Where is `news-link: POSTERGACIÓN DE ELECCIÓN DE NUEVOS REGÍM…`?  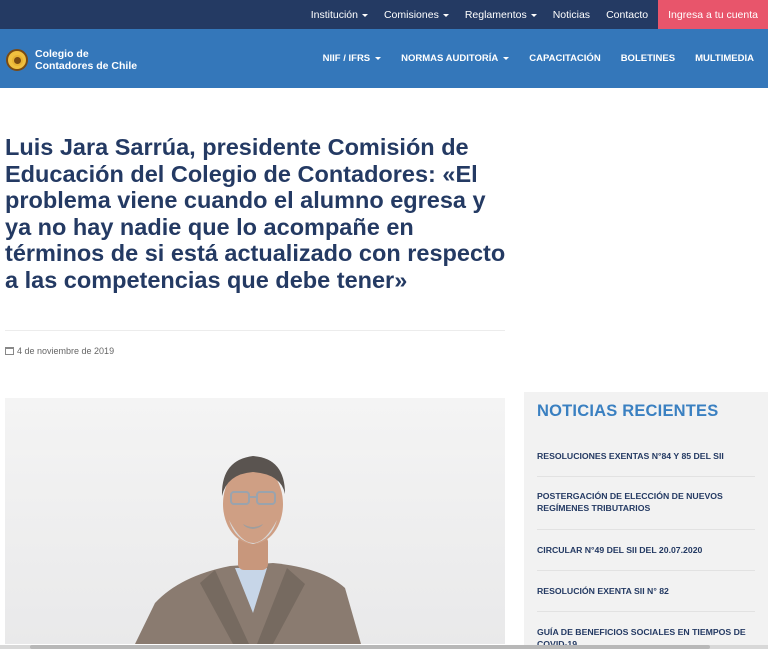 news-link: POSTERGACIÓN DE ELECCIÓN DE NUEVOS REGÍM… is located at coordinates (646, 502).